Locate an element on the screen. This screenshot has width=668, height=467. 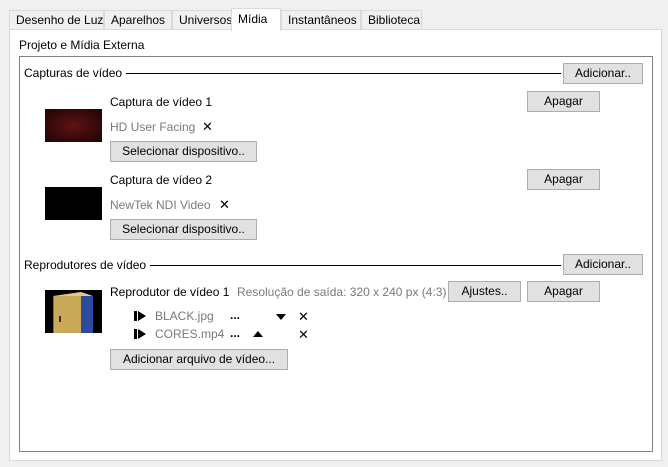
delete-capture-1-button: Apagar is located at coordinates (563, 101).